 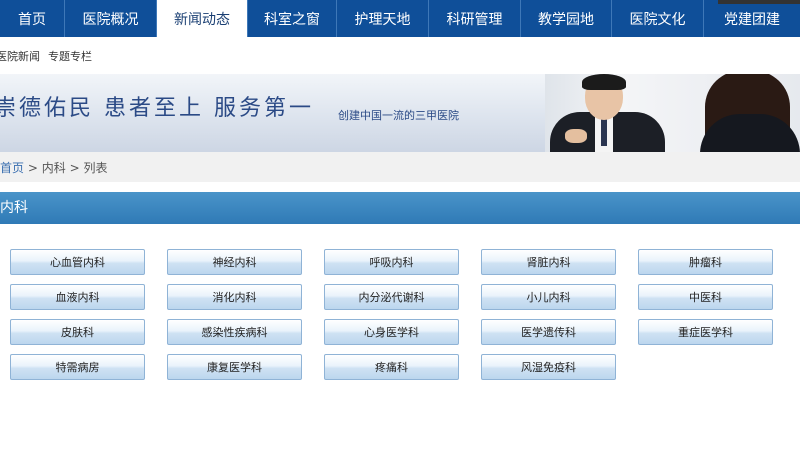 What do you see at coordinates (20, 56) in the screenshot?
I see `subnav-item-hospital-news: 医院新闻` at bounding box center [20, 56].